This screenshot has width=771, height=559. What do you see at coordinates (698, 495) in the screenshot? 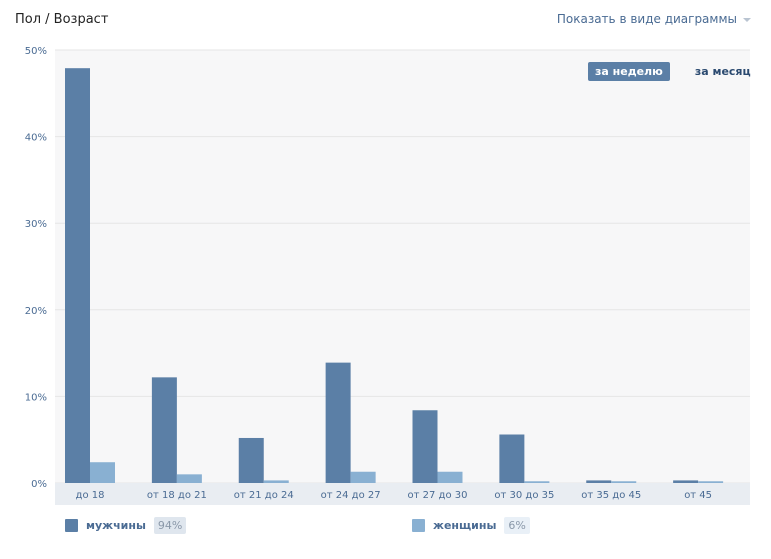
I see `x-tick-label: от 45` at bounding box center [698, 495].